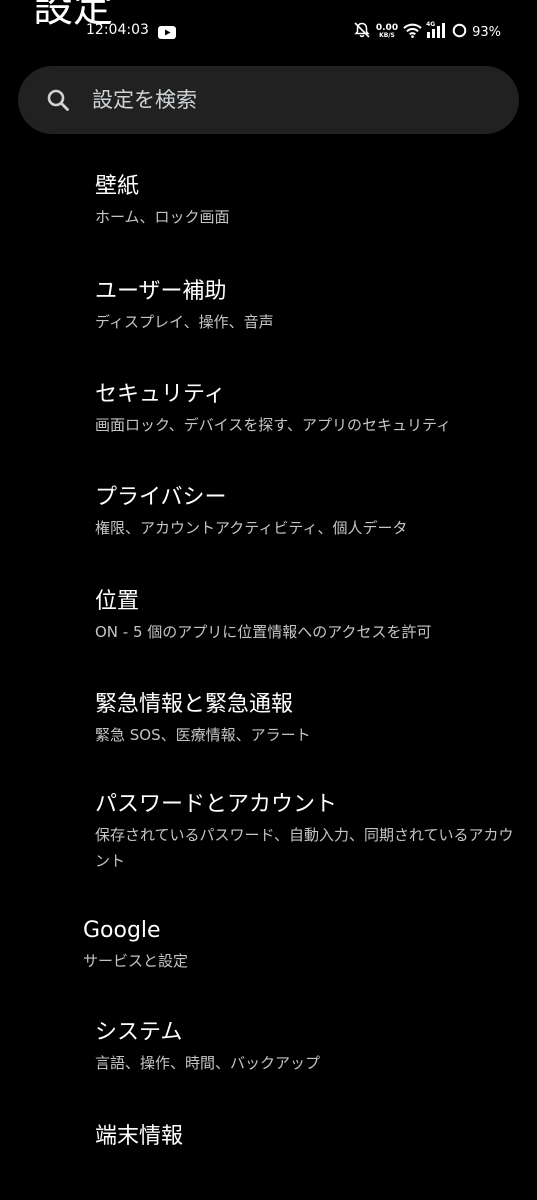  I want to click on status-icons: 0.00 KB/S 4G 93%, so click(427, 32).